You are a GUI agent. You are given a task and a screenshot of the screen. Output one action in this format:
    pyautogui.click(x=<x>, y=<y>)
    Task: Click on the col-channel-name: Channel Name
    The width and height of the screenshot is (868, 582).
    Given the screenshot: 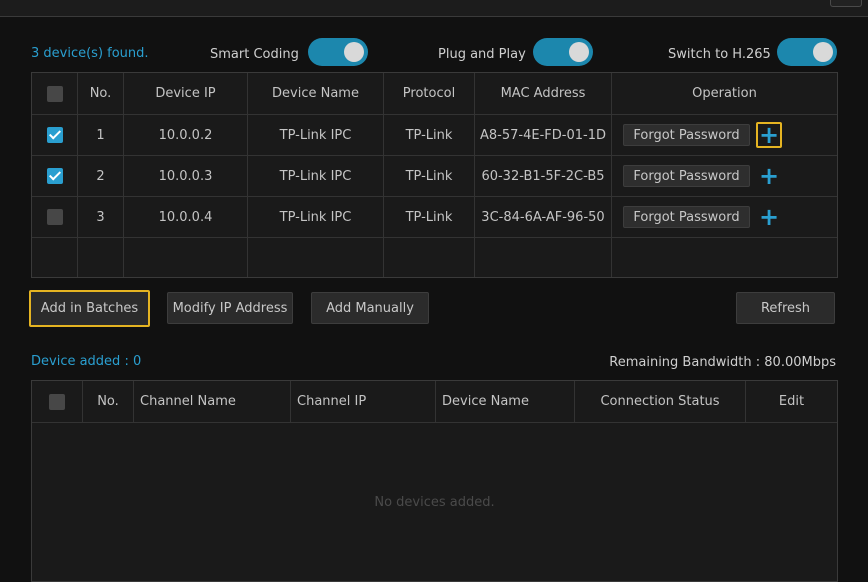 What is the action you would take?
    pyautogui.click(x=212, y=401)
    